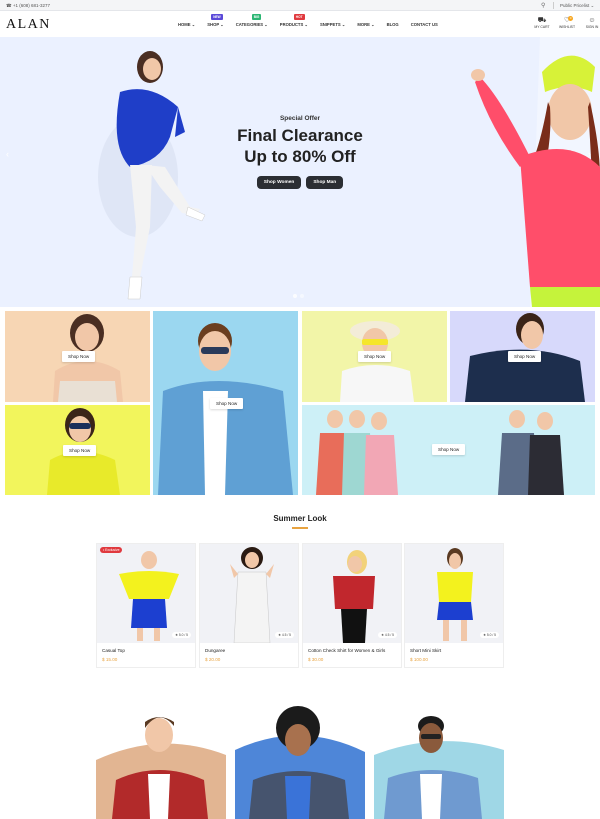 The height and width of the screenshot is (819, 600). I want to click on section-title: Summer Look, so click(300, 518).